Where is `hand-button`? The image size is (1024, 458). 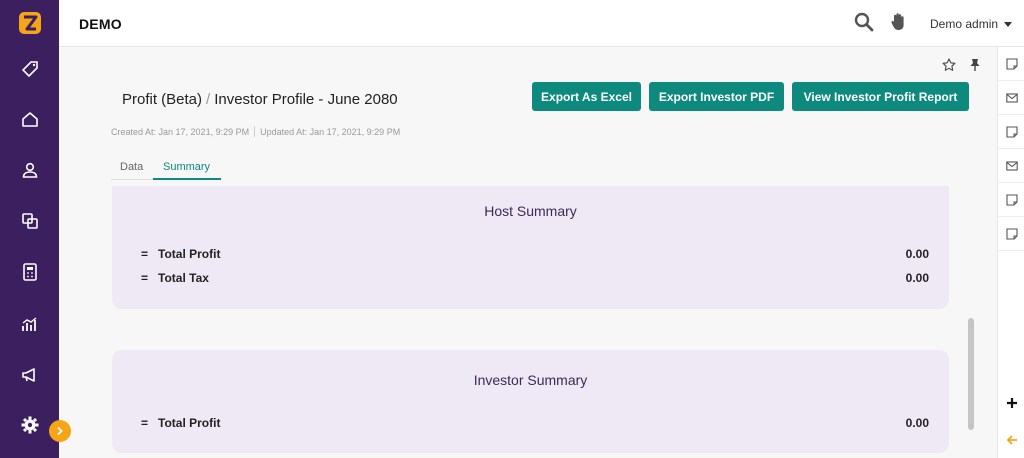 hand-button is located at coordinates (898, 24).